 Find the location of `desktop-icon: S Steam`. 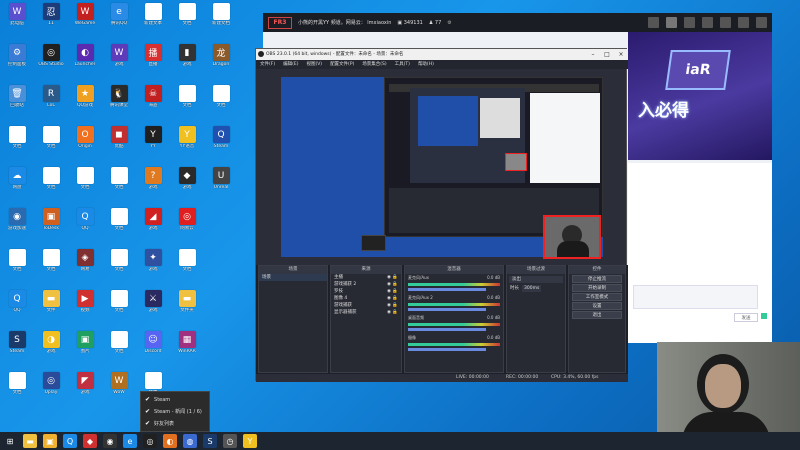

desktop-icon: S Steam is located at coordinates (17, 346).